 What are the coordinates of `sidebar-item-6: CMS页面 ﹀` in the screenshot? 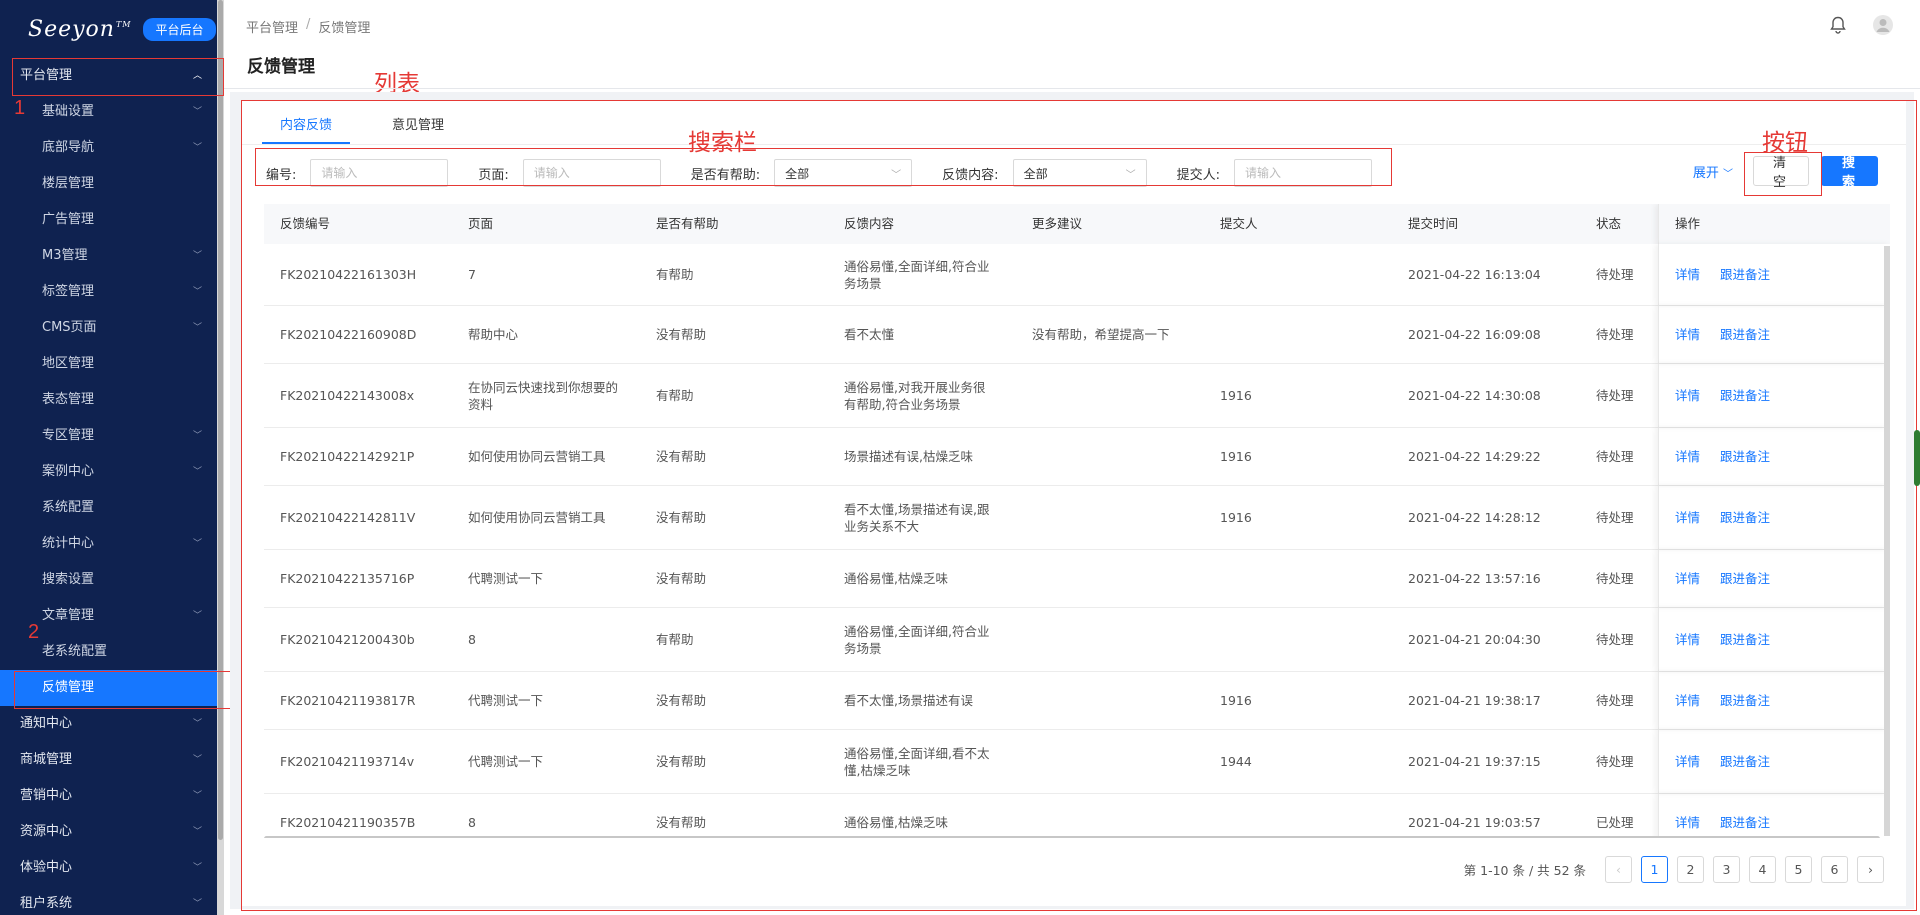 It's located at (112, 328).